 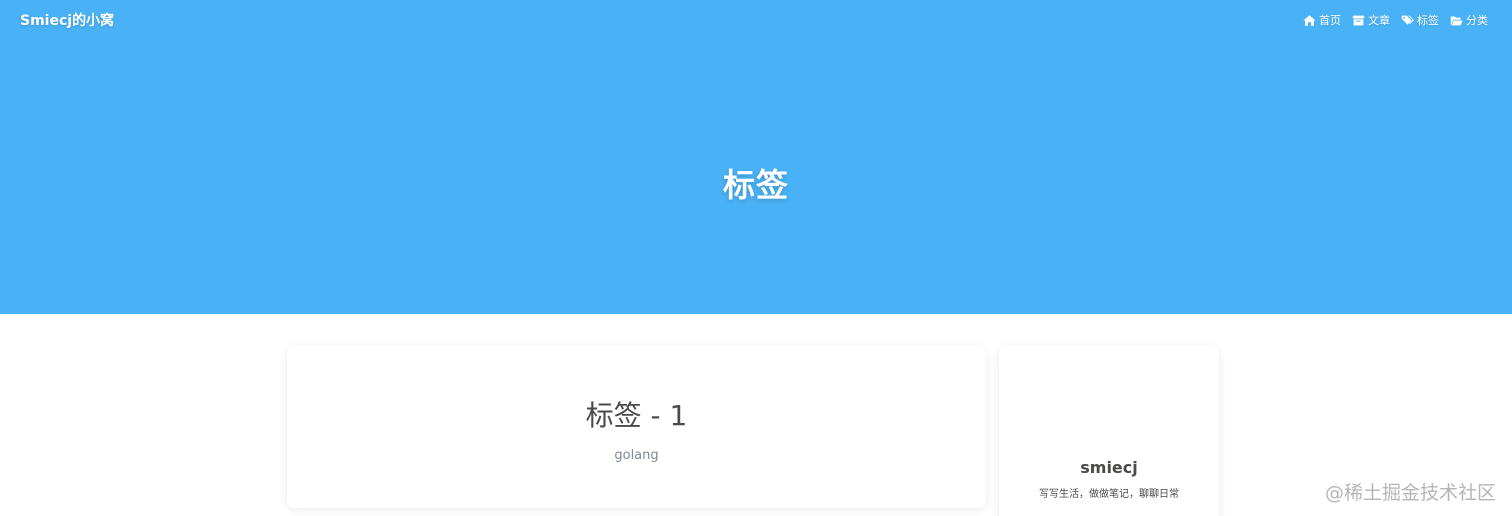 I want to click on nav-item-home: 首页, so click(x=1322, y=20).